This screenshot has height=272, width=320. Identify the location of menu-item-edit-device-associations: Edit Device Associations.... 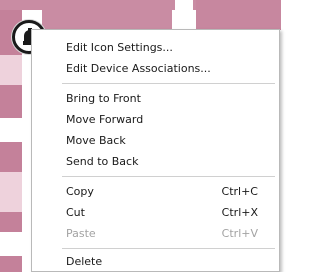
(155, 68).